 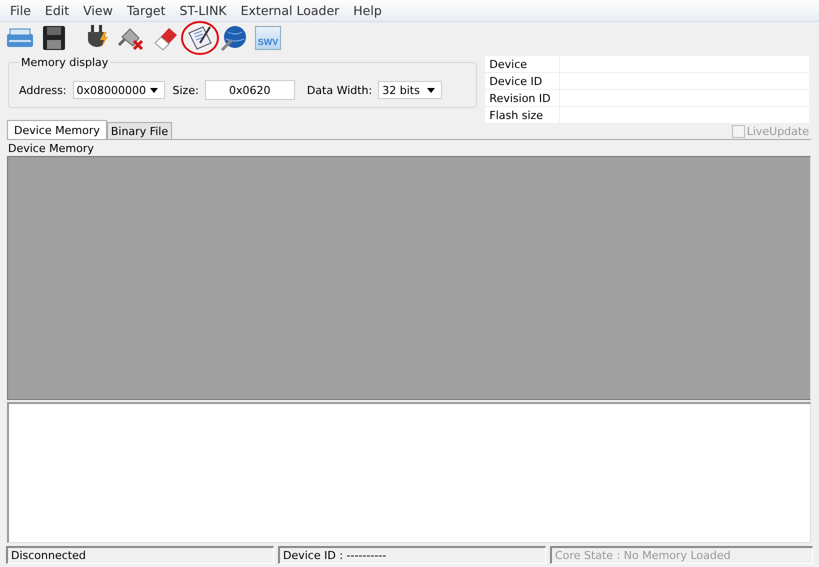 What do you see at coordinates (139, 130) in the screenshot?
I see `tab: Binary File` at bounding box center [139, 130].